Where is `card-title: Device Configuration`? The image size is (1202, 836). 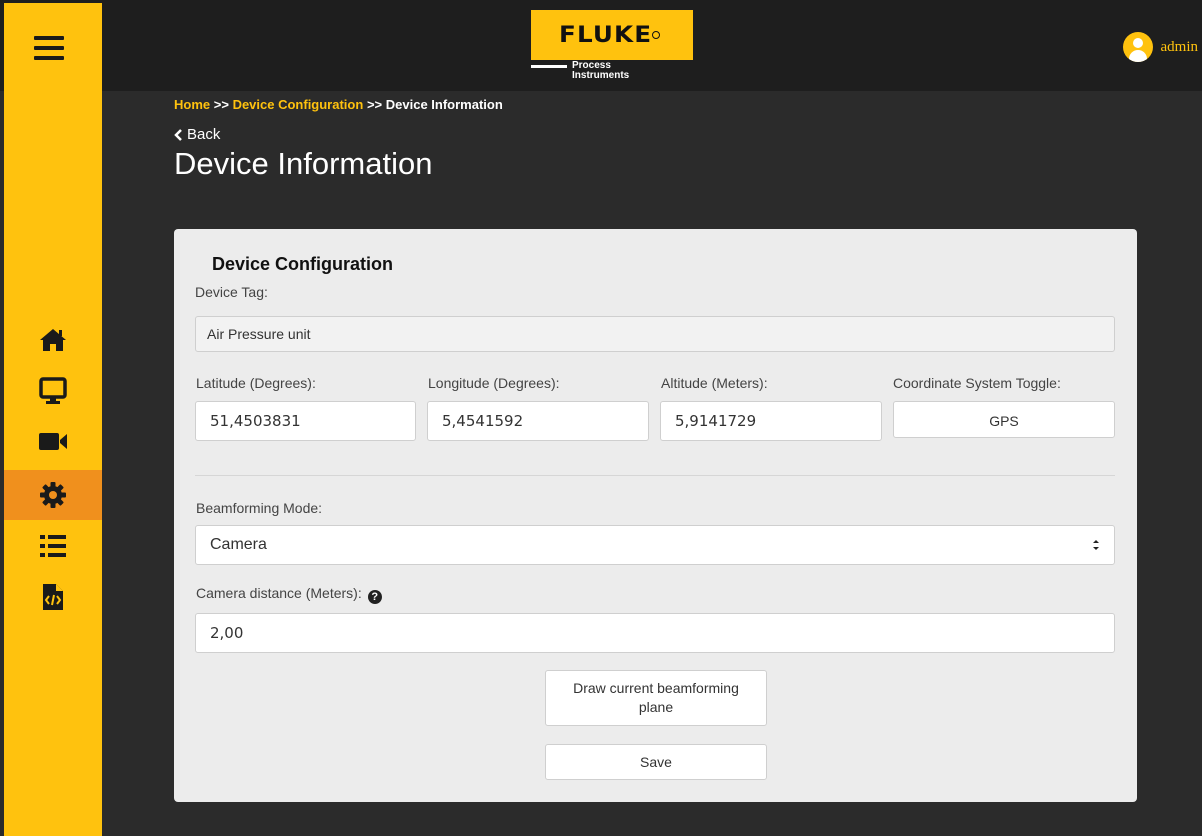
card-title: Device Configuration is located at coordinates (303, 264).